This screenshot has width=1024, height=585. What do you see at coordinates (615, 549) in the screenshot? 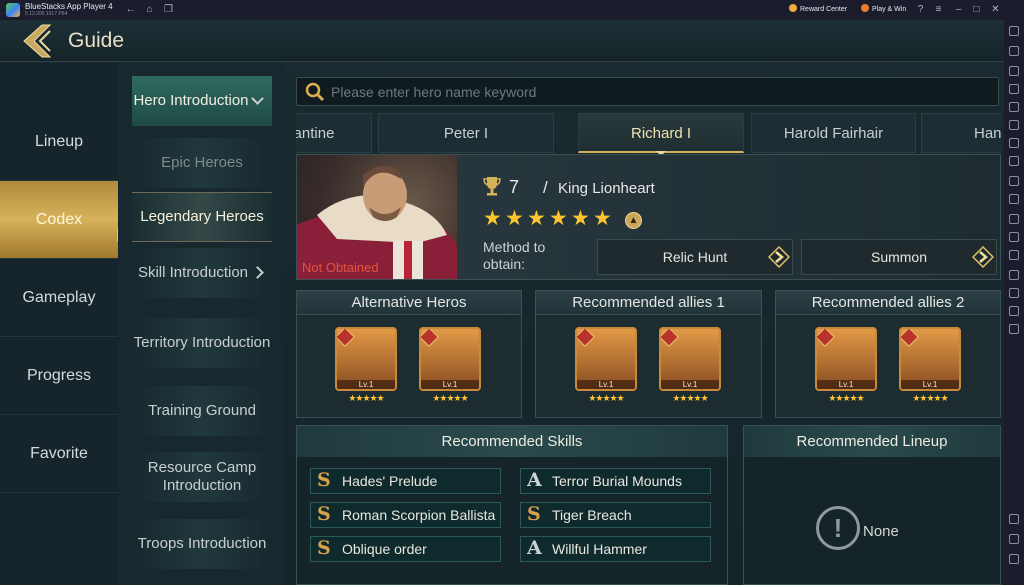
I see `skill-item: A Willful Hammer` at bounding box center [615, 549].